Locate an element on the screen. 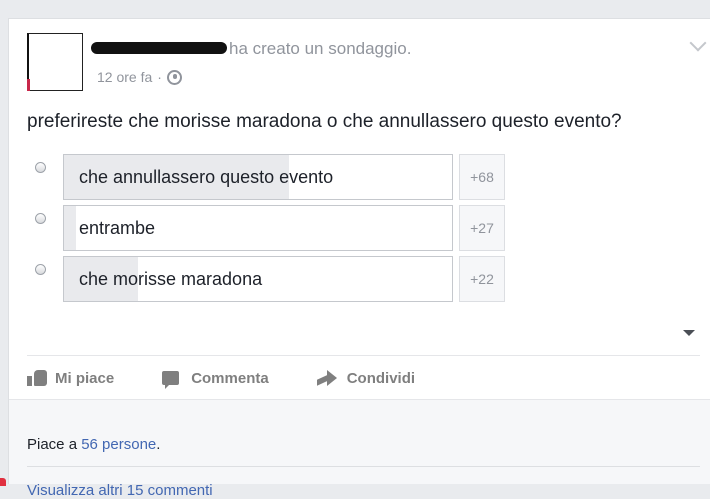 The width and height of the screenshot is (710, 499). poll-option-bar: che morisse maradona is located at coordinates (258, 279).